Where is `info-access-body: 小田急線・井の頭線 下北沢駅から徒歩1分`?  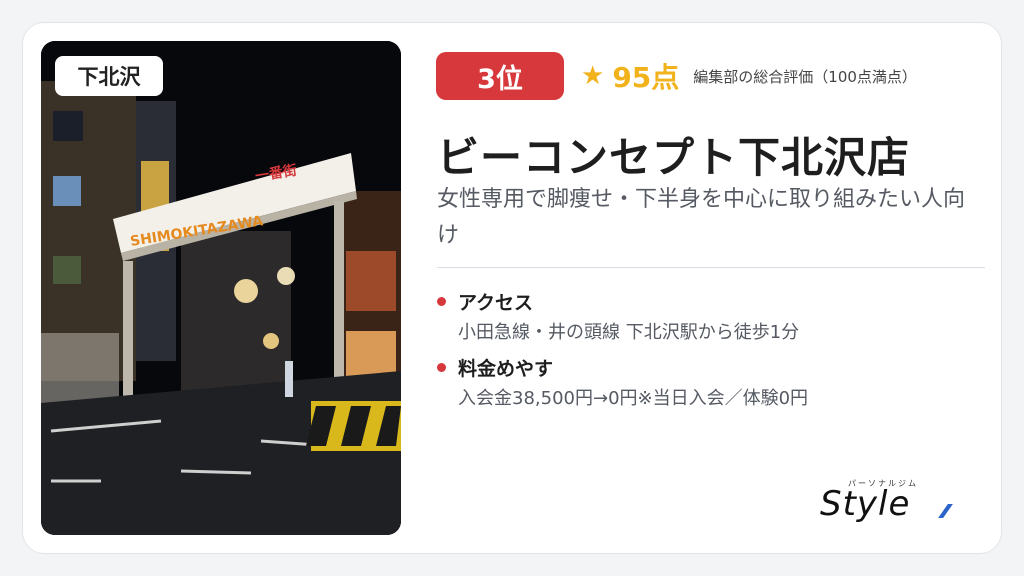 info-access-body: 小田急線・井の頭線 下北沢駅から徒歩1分 is located at coordinates (629, 332).